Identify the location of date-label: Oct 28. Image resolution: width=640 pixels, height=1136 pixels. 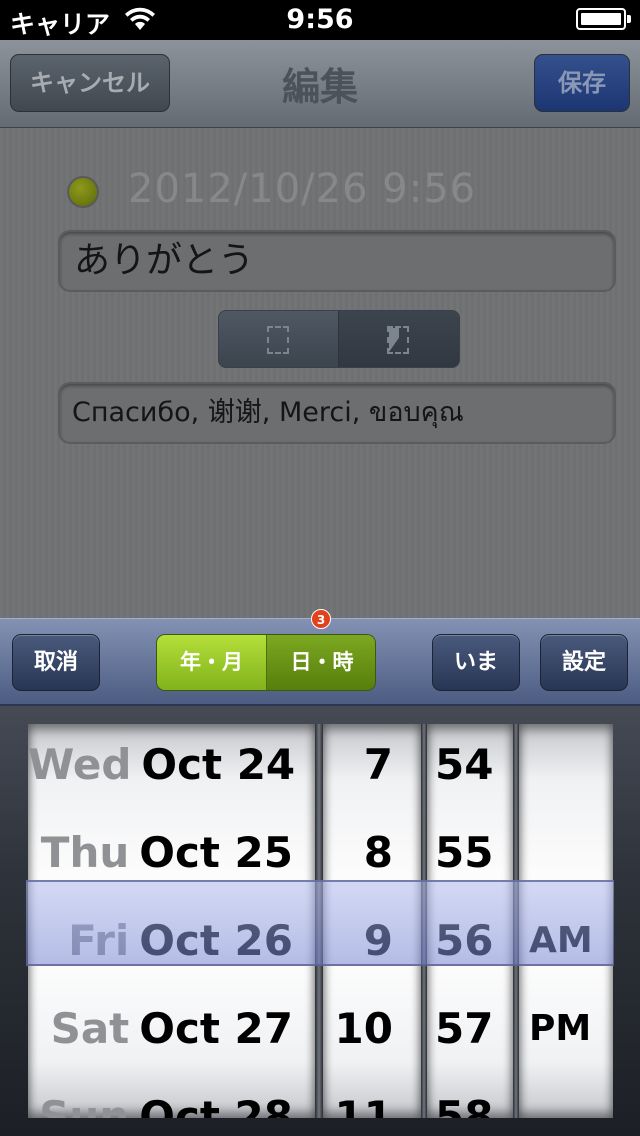
(216, 1105).